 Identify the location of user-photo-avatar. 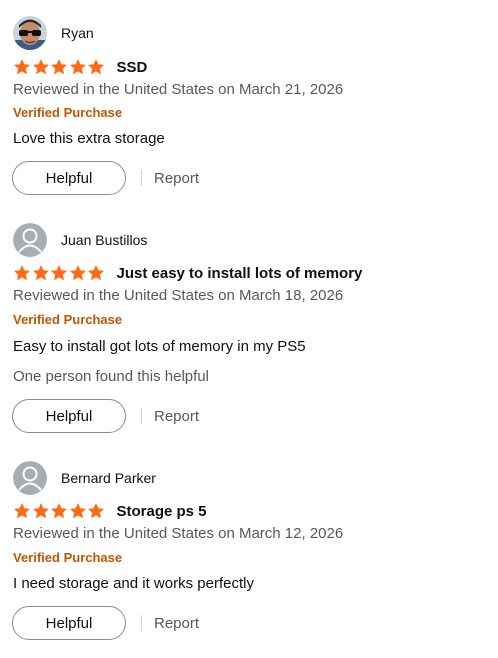
(30, 33).